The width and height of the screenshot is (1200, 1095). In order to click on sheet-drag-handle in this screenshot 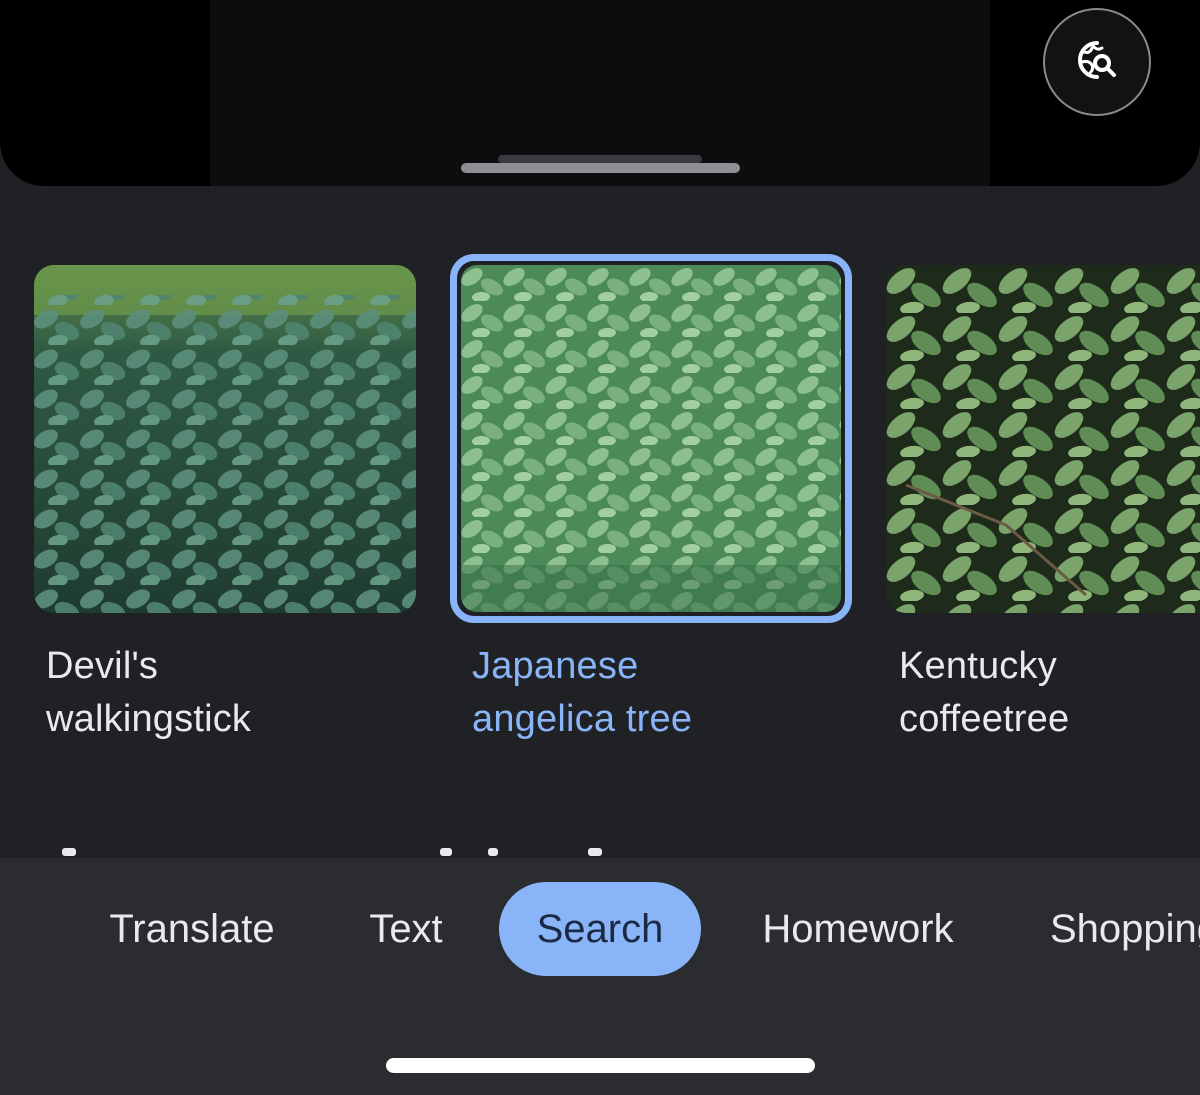, I will do `click(600, 168)`.